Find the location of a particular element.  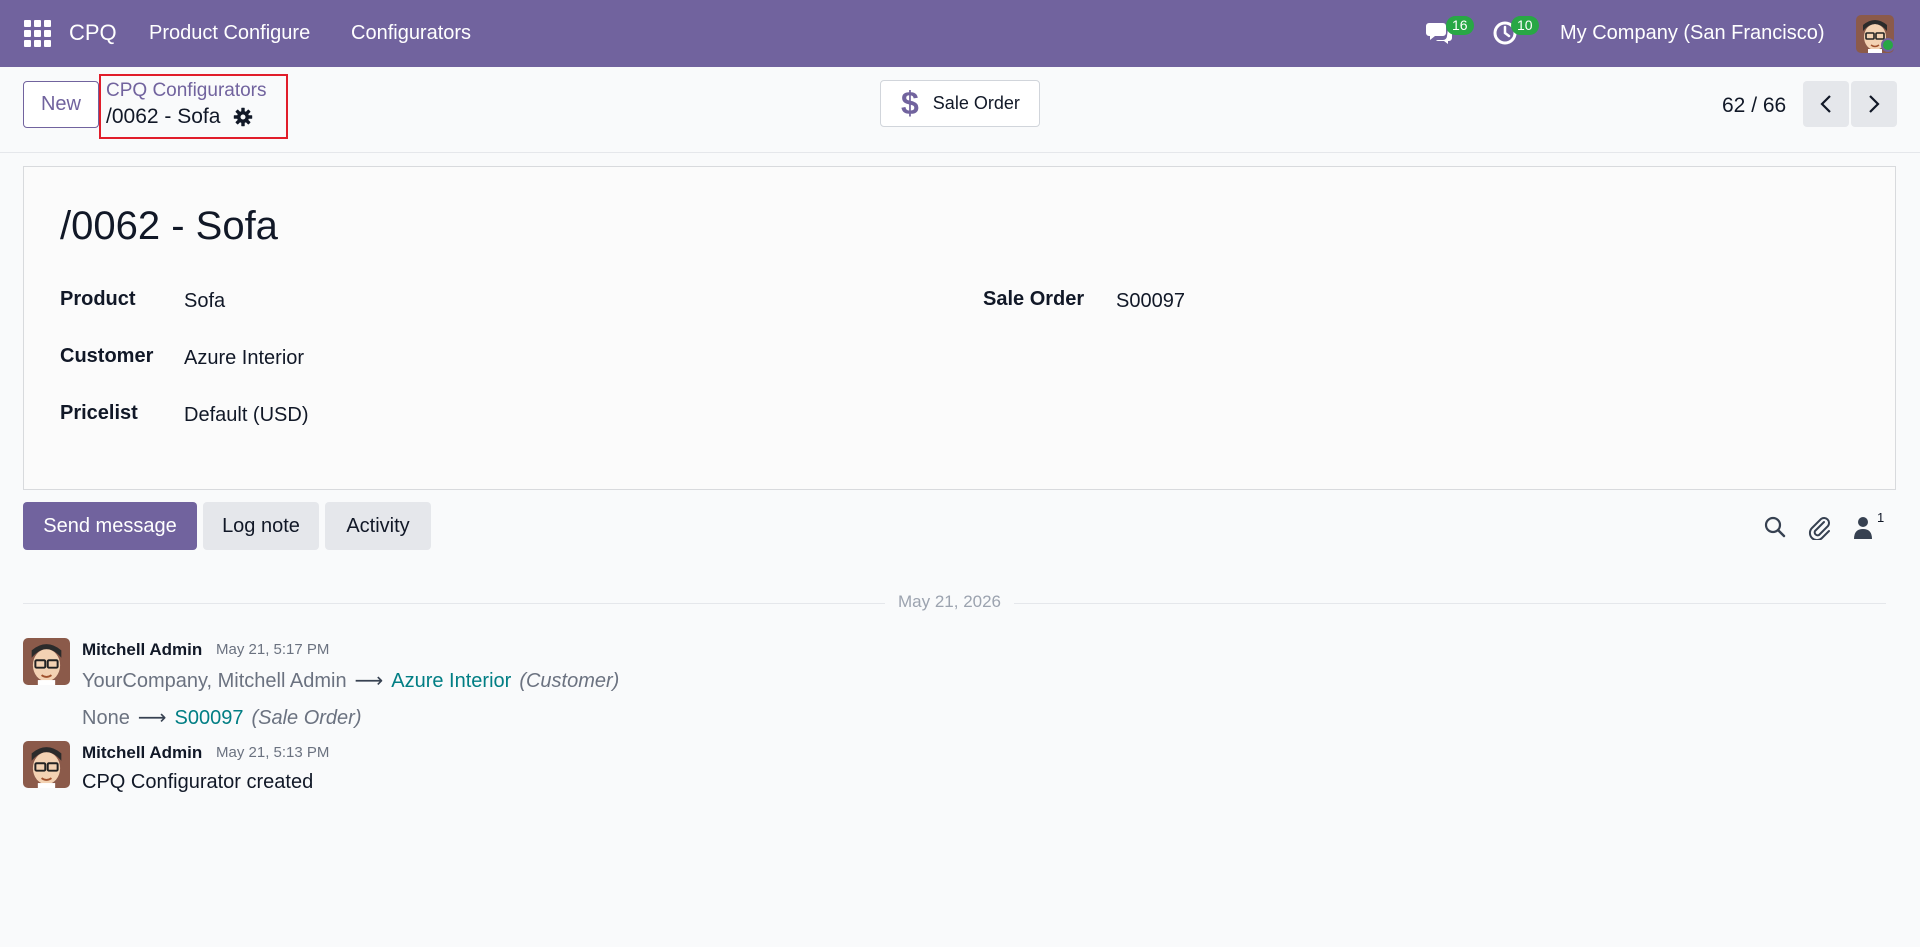

activities-badge: 10 is located at coordinates (1525, 25).